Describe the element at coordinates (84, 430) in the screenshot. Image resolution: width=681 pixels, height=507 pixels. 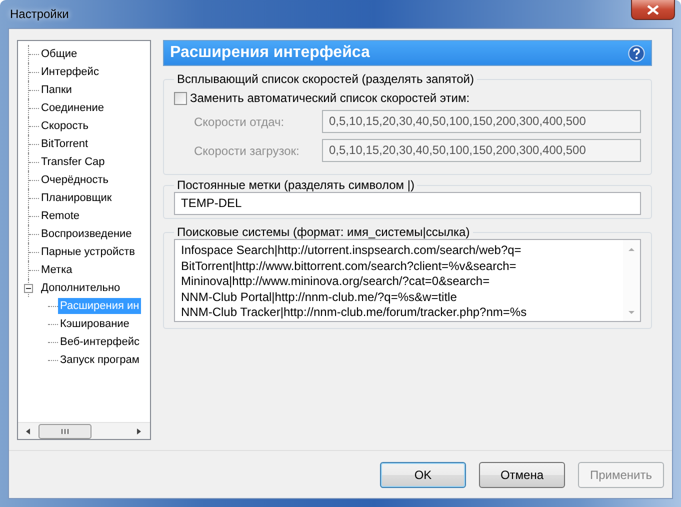
I see `horizontal-scrollbar` at that location.